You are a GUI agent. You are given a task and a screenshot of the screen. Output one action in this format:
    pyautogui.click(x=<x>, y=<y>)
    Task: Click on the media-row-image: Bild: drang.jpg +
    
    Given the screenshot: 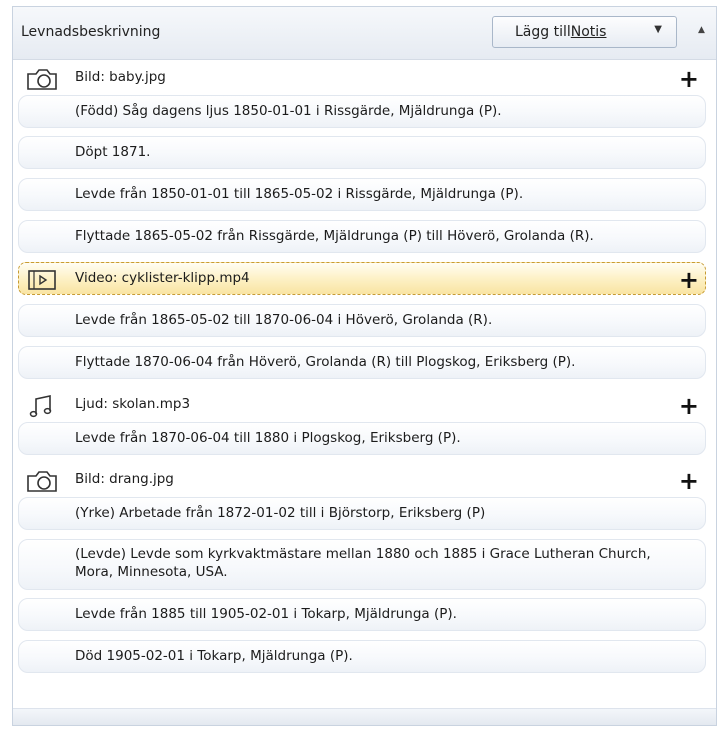 What is the action you would take?
    pyautogui.click(x=362, y=479)
    